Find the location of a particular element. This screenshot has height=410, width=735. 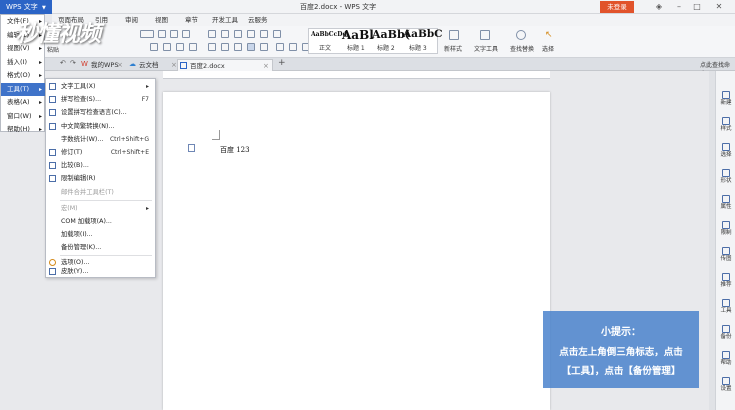

tab-document: 百度2.docx × is located at coordinates (225, 65).